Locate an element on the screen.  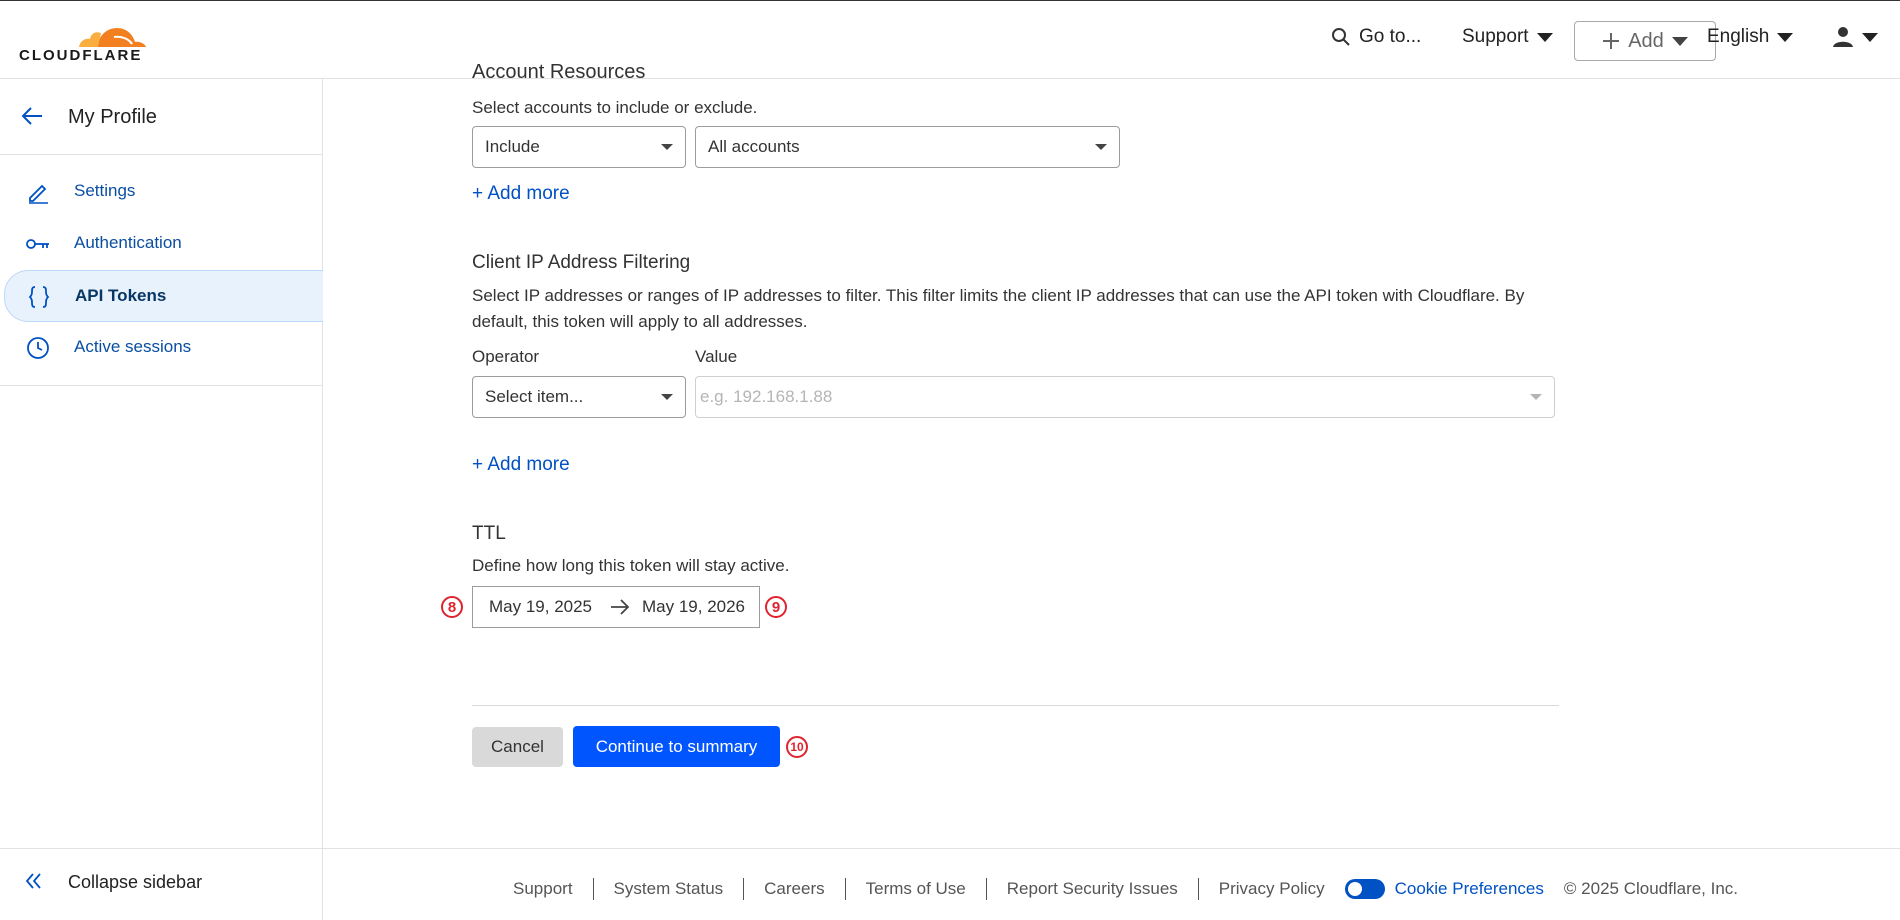
sidebar-item-label: Authentication is located at coordinates (128, 242).